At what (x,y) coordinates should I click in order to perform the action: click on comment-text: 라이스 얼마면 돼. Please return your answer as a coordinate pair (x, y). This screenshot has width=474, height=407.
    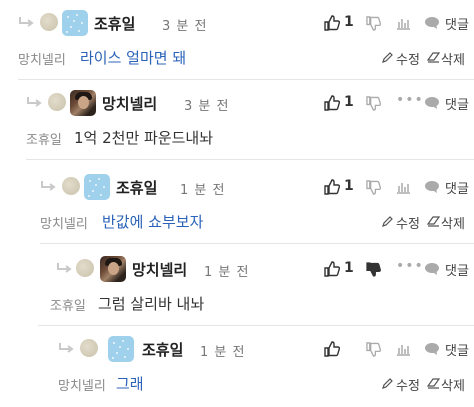
    Looking at the image, I should click on (133, 58).